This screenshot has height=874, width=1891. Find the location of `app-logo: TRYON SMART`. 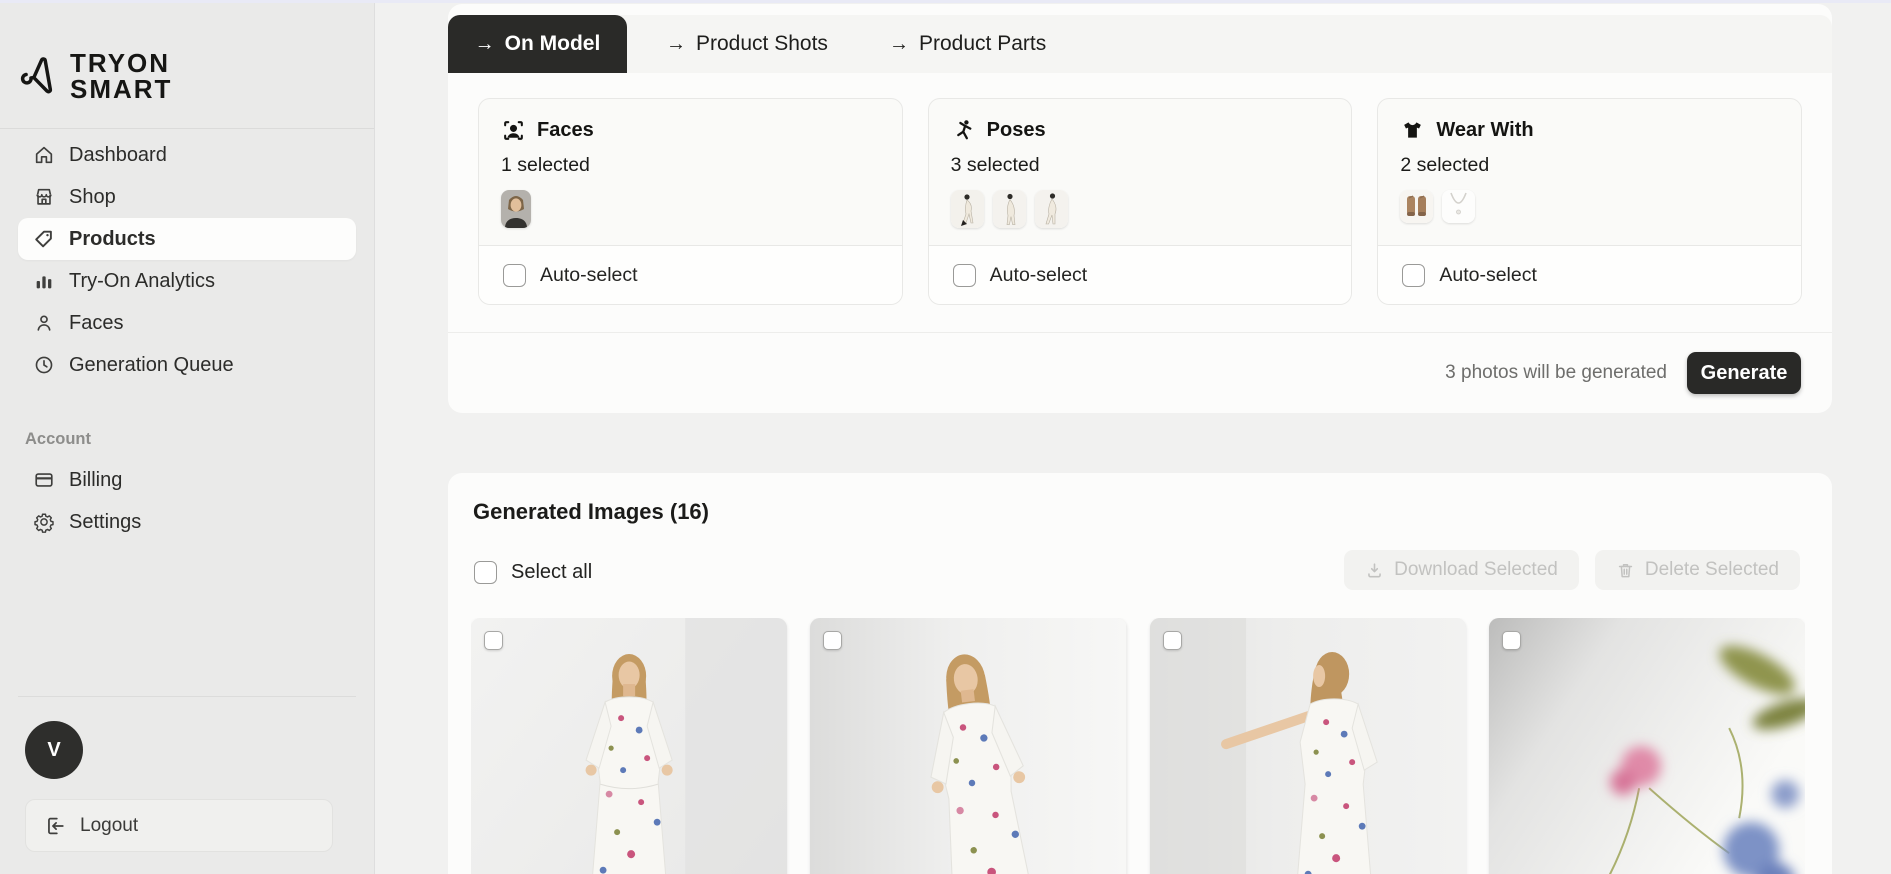

app-logo: TRYON SMART is located at coordinates (96, 76).